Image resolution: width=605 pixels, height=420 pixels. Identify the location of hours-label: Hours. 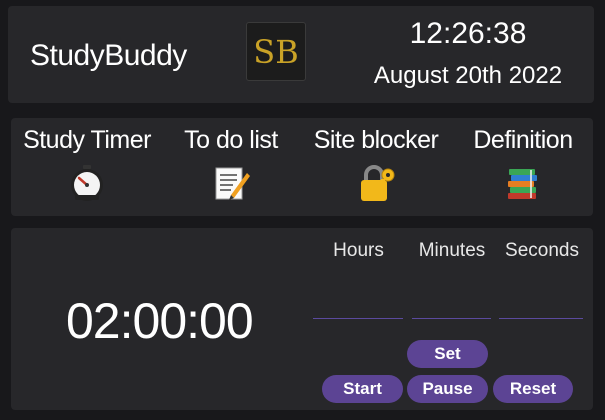
(358, 250).